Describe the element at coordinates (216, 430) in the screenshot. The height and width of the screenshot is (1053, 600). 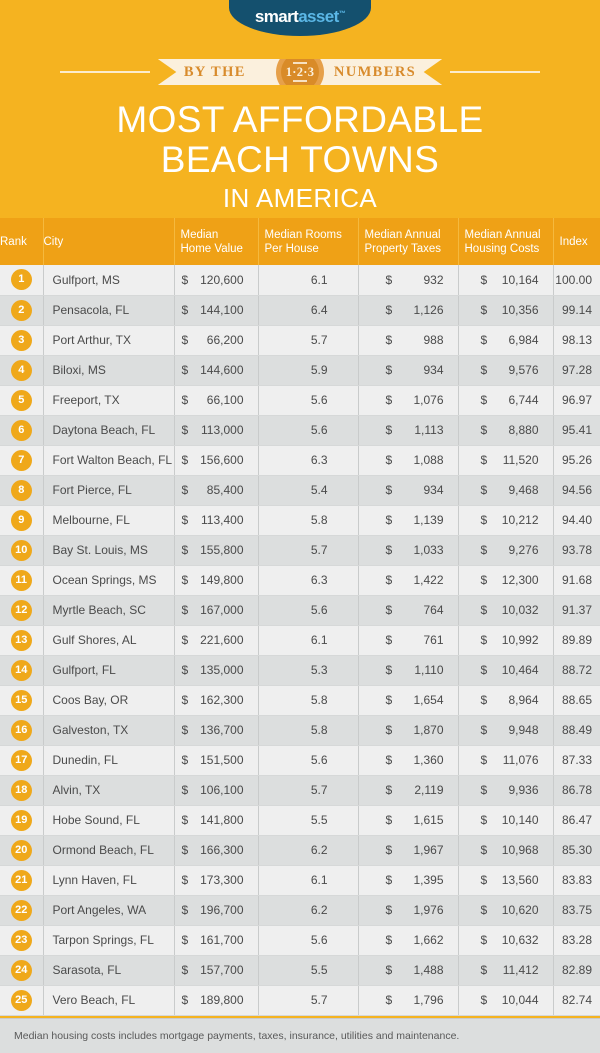
I see `cell-home-value: $113,000` at that location.